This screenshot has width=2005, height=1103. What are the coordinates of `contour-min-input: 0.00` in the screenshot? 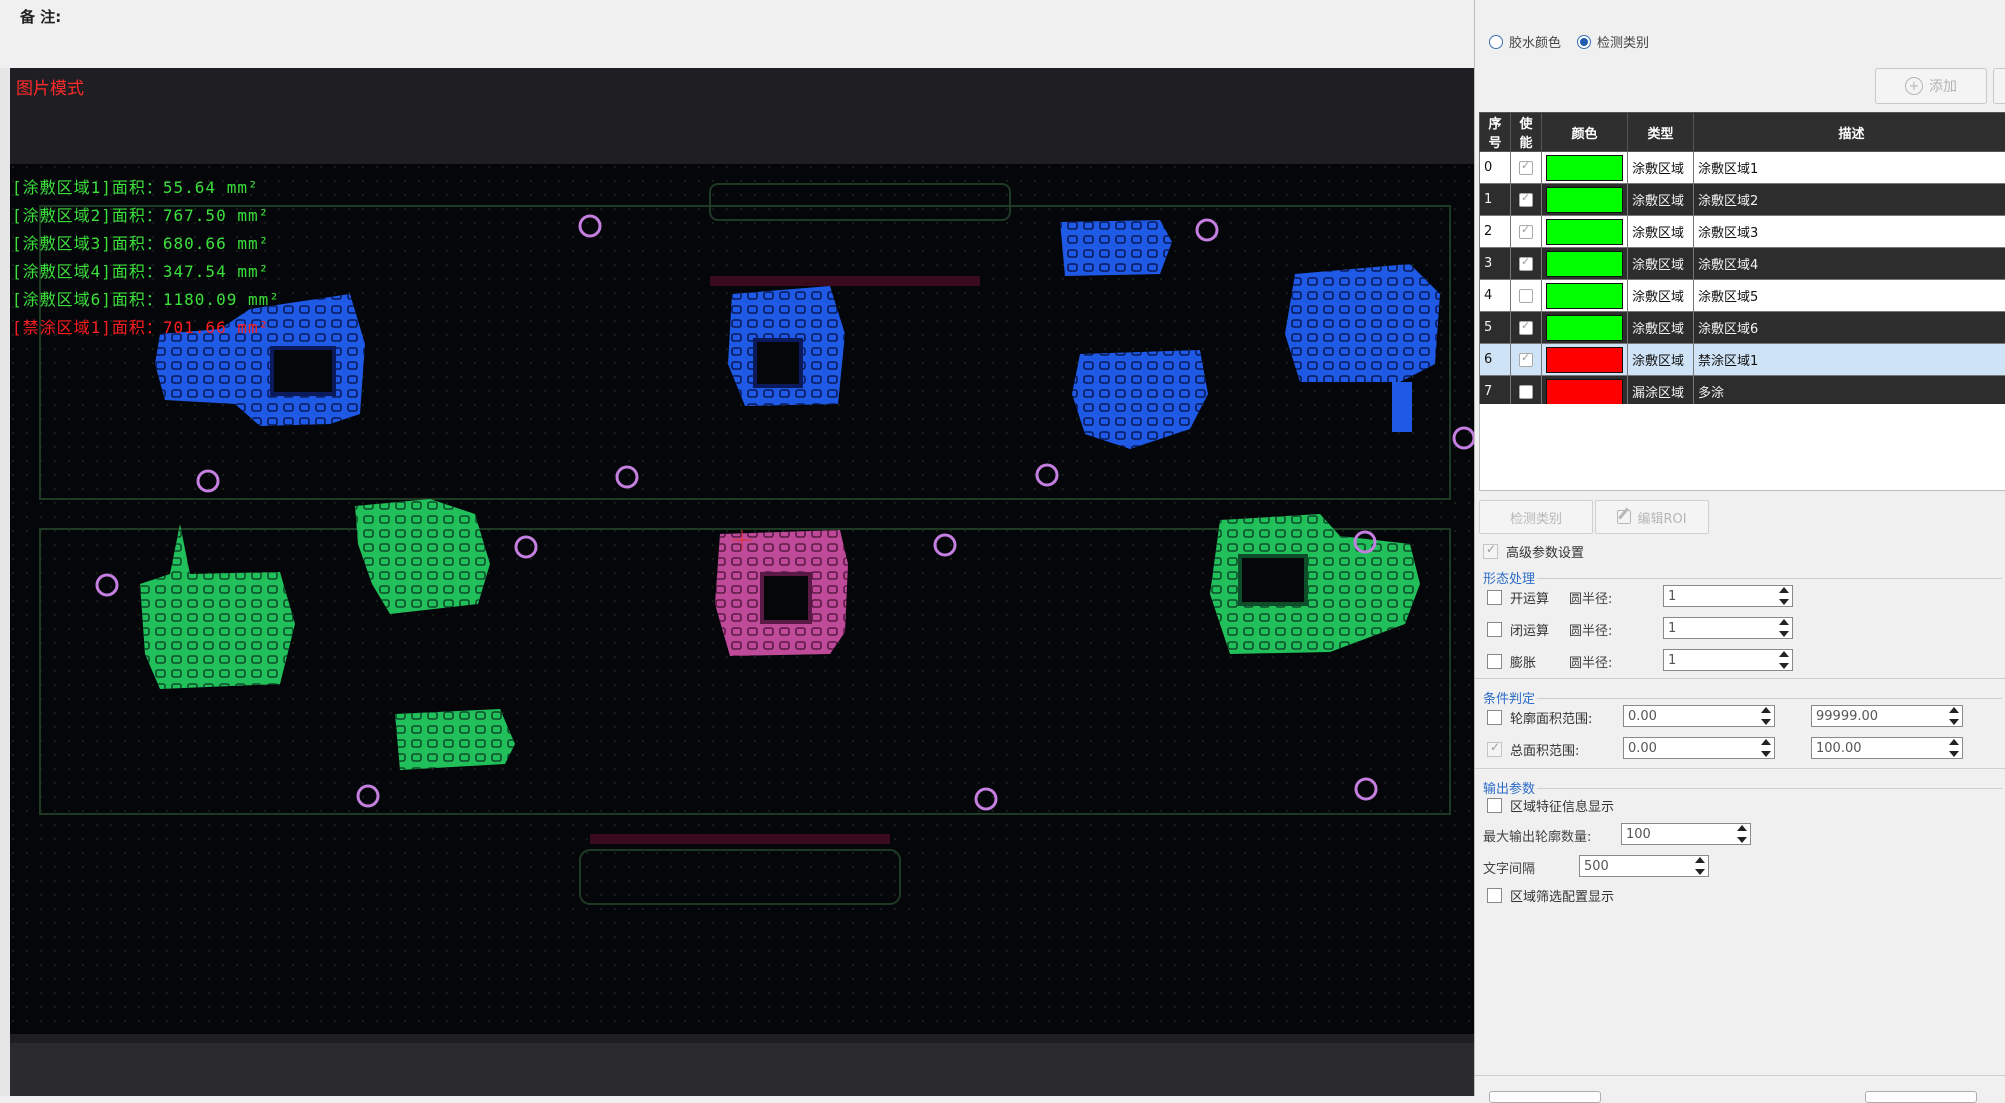 It's located at (1699, 716).